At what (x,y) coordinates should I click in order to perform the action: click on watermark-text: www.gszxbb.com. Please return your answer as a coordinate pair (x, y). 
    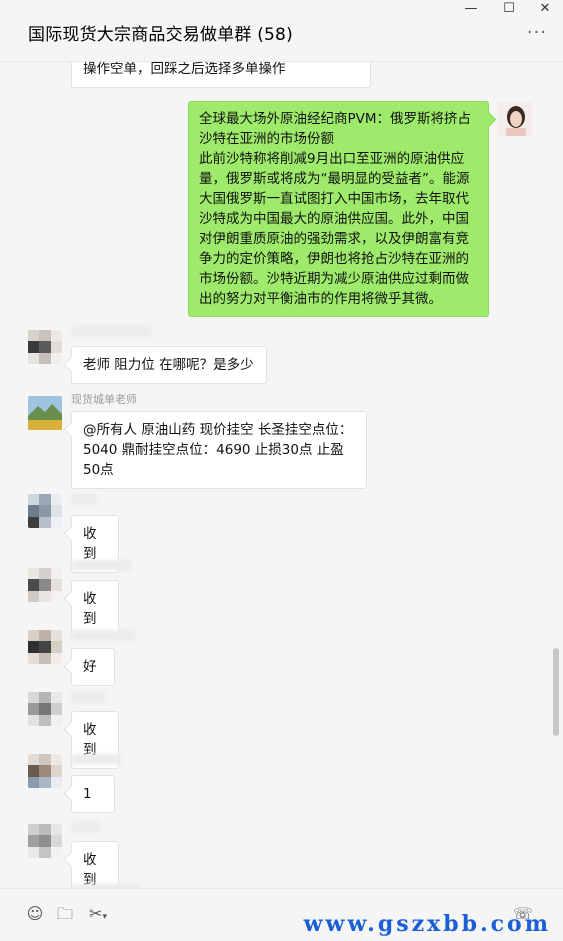
    Looking at the image, I should click on (427, 924).